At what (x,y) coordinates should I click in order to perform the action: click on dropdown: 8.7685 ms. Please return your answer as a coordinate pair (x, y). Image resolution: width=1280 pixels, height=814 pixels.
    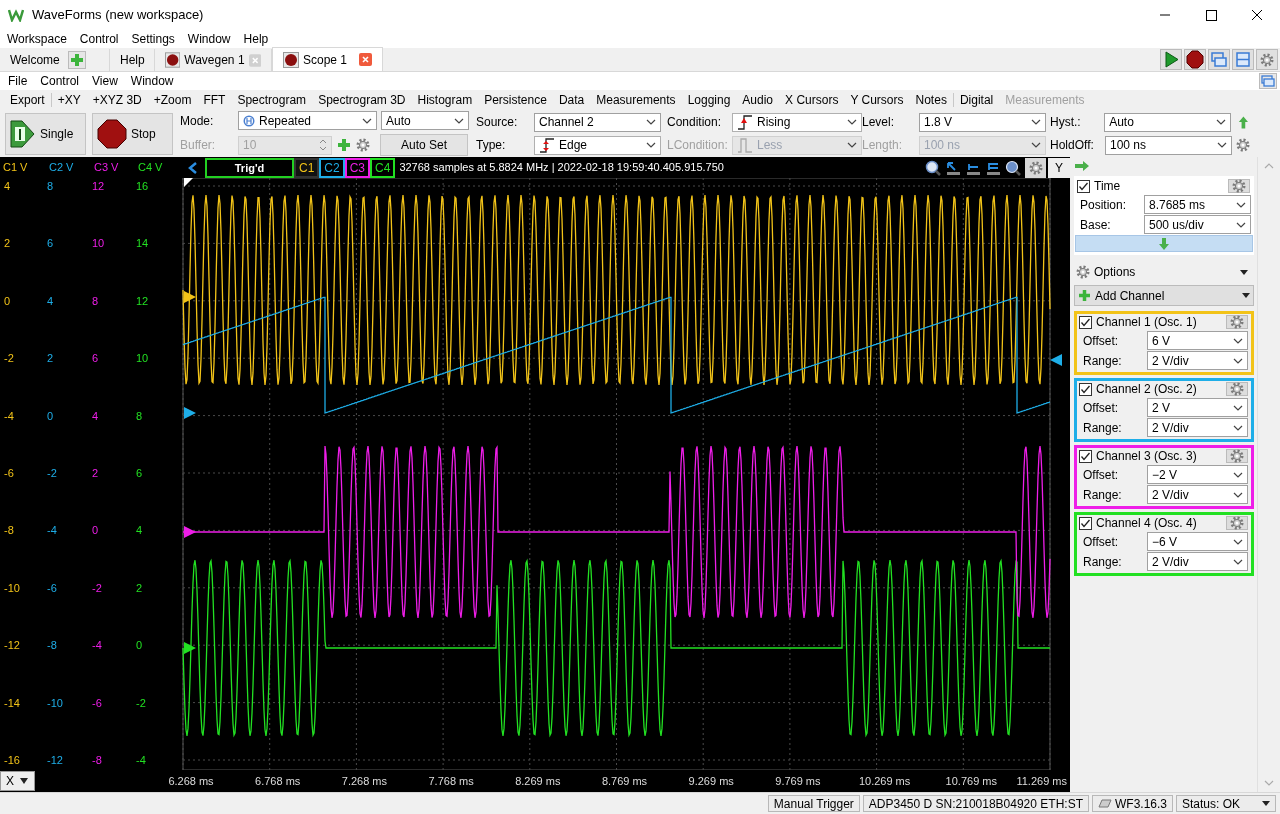
    Looking at the image, I should click on (1197, 204).